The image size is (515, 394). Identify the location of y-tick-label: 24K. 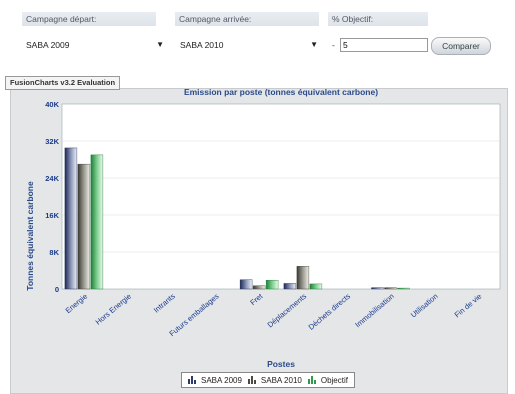
(52, 178).